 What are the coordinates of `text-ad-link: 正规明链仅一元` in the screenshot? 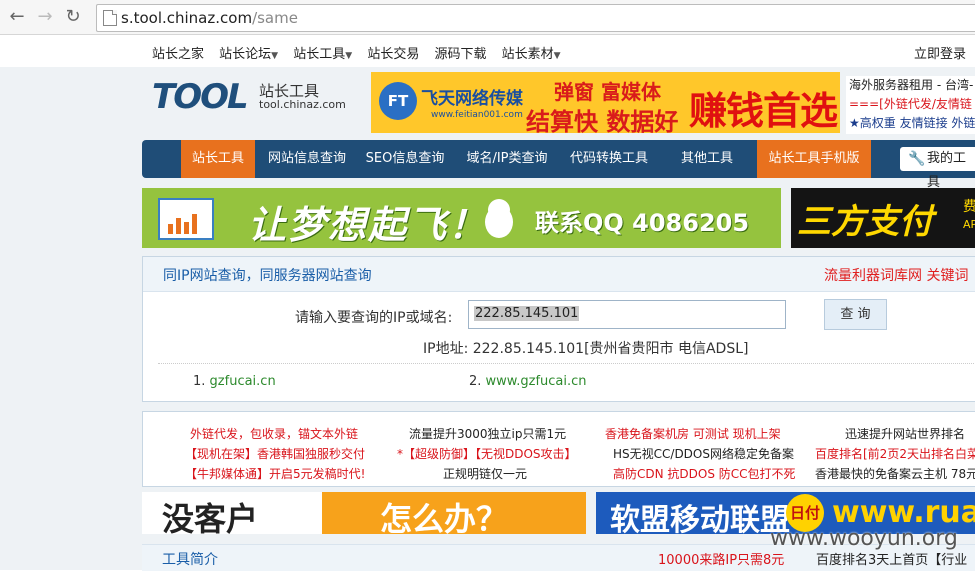 It's located at (485, 473).